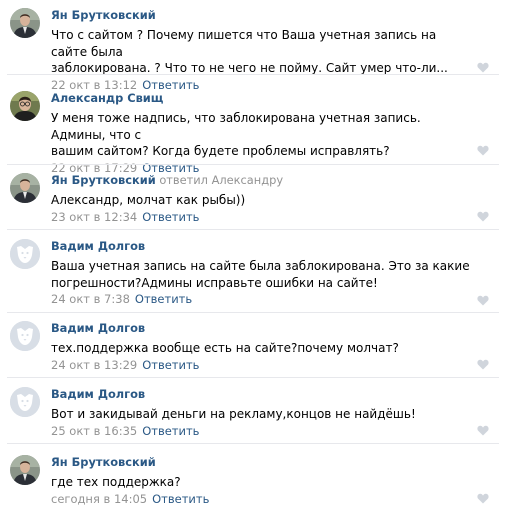  Describe the element at coordinates (99, 499) in the screenshot. I see `comment-date: сегодня в 14:05` at that location.